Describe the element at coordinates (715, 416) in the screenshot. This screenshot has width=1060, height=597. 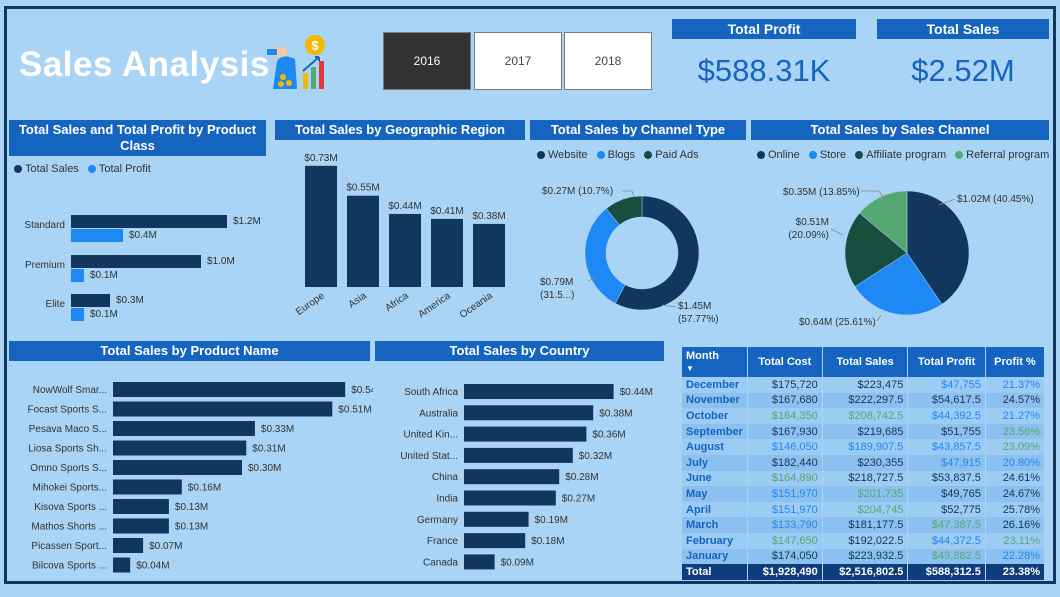
I see `month-cell: October` at that location.